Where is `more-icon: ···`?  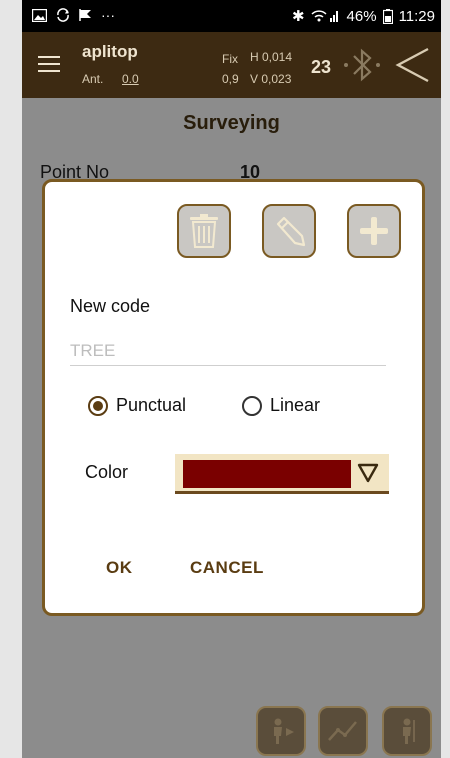 more-icon: ··· is located at coordinates (108, 15).